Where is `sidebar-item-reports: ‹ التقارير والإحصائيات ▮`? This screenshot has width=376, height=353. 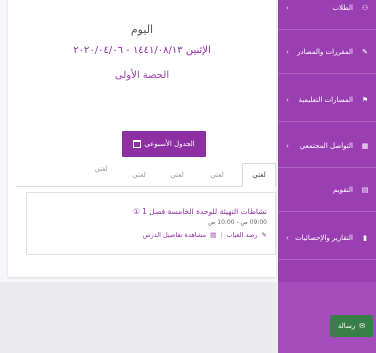
sidebar-item-reports: ‹ التقارير والإحصائيات ▮ is located at coordinates (327, 238).